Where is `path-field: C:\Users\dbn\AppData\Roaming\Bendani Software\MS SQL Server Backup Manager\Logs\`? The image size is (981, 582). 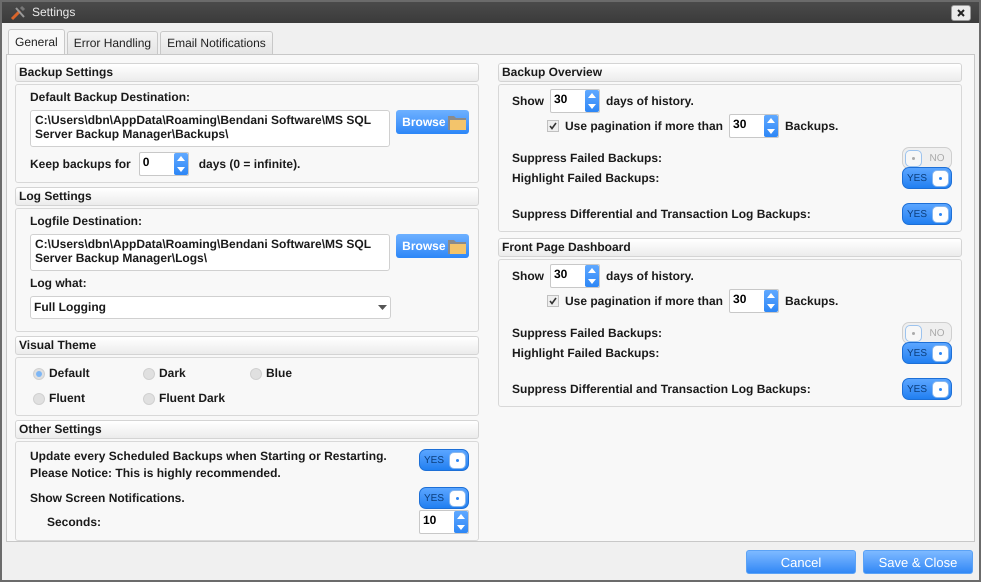
path-field: C:\Users\dbn\AppData\Roaming\Bendani Software\MS SQL Server Backup Manager\Logs\ is located at coordinates (210, 252).